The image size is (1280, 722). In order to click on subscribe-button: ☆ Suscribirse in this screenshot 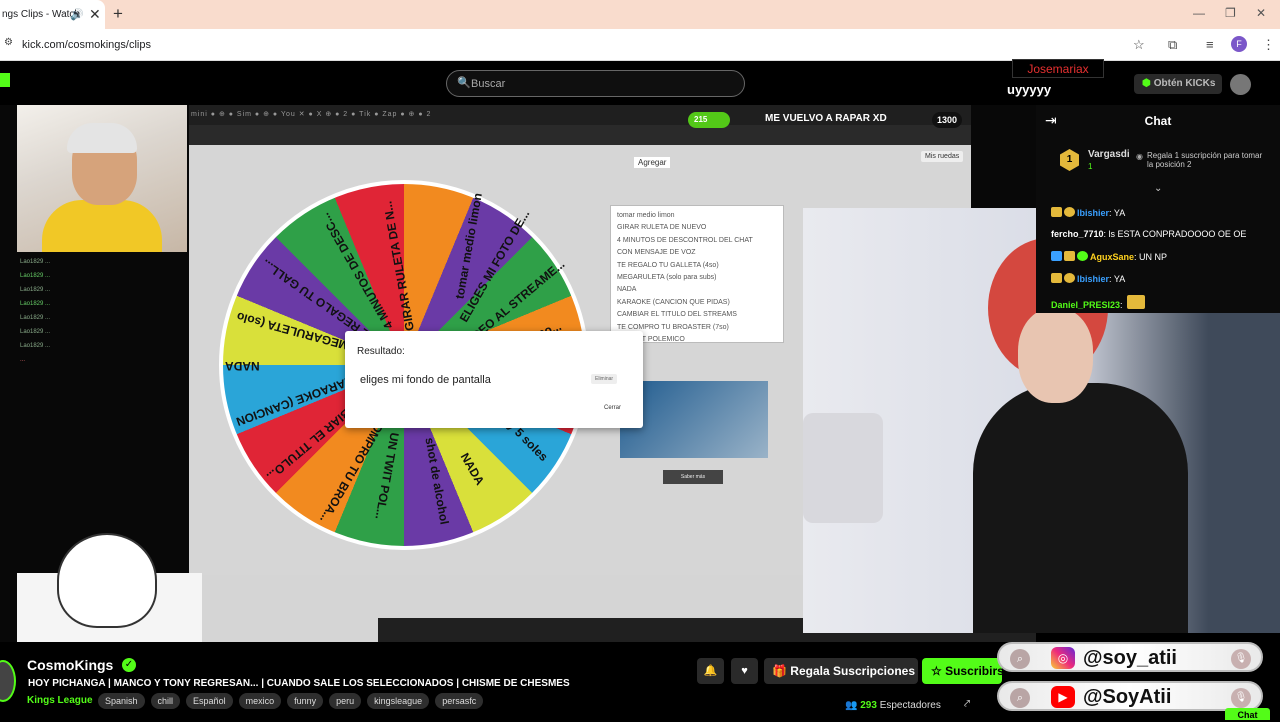, I will do `click(962, 671)`.